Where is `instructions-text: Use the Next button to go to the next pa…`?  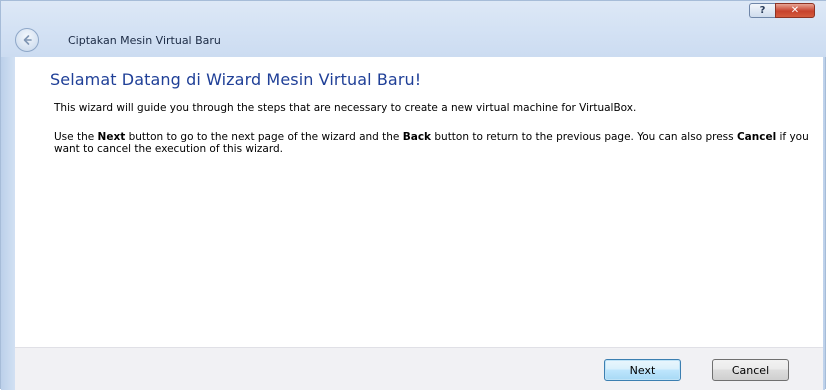
instructions-text: Use the Next button to go to the next pa… is located at coordinates (439, 143).